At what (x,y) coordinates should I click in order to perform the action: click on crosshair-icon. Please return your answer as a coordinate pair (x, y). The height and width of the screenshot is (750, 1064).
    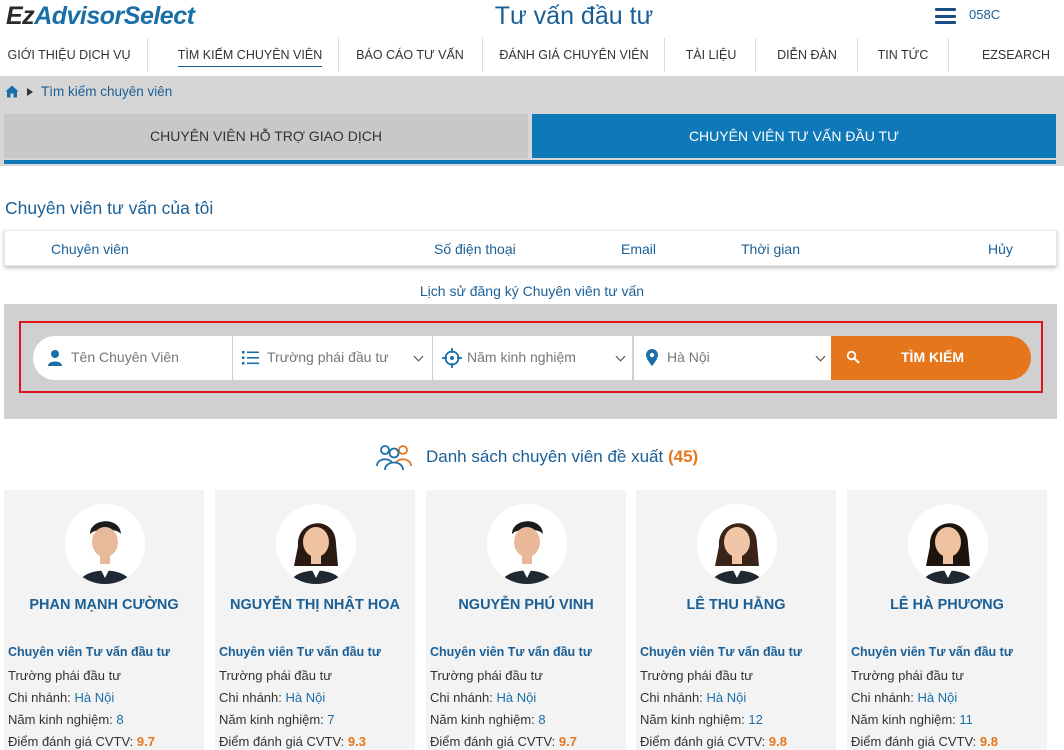
    Looking at the image, I should click on (452, 358).